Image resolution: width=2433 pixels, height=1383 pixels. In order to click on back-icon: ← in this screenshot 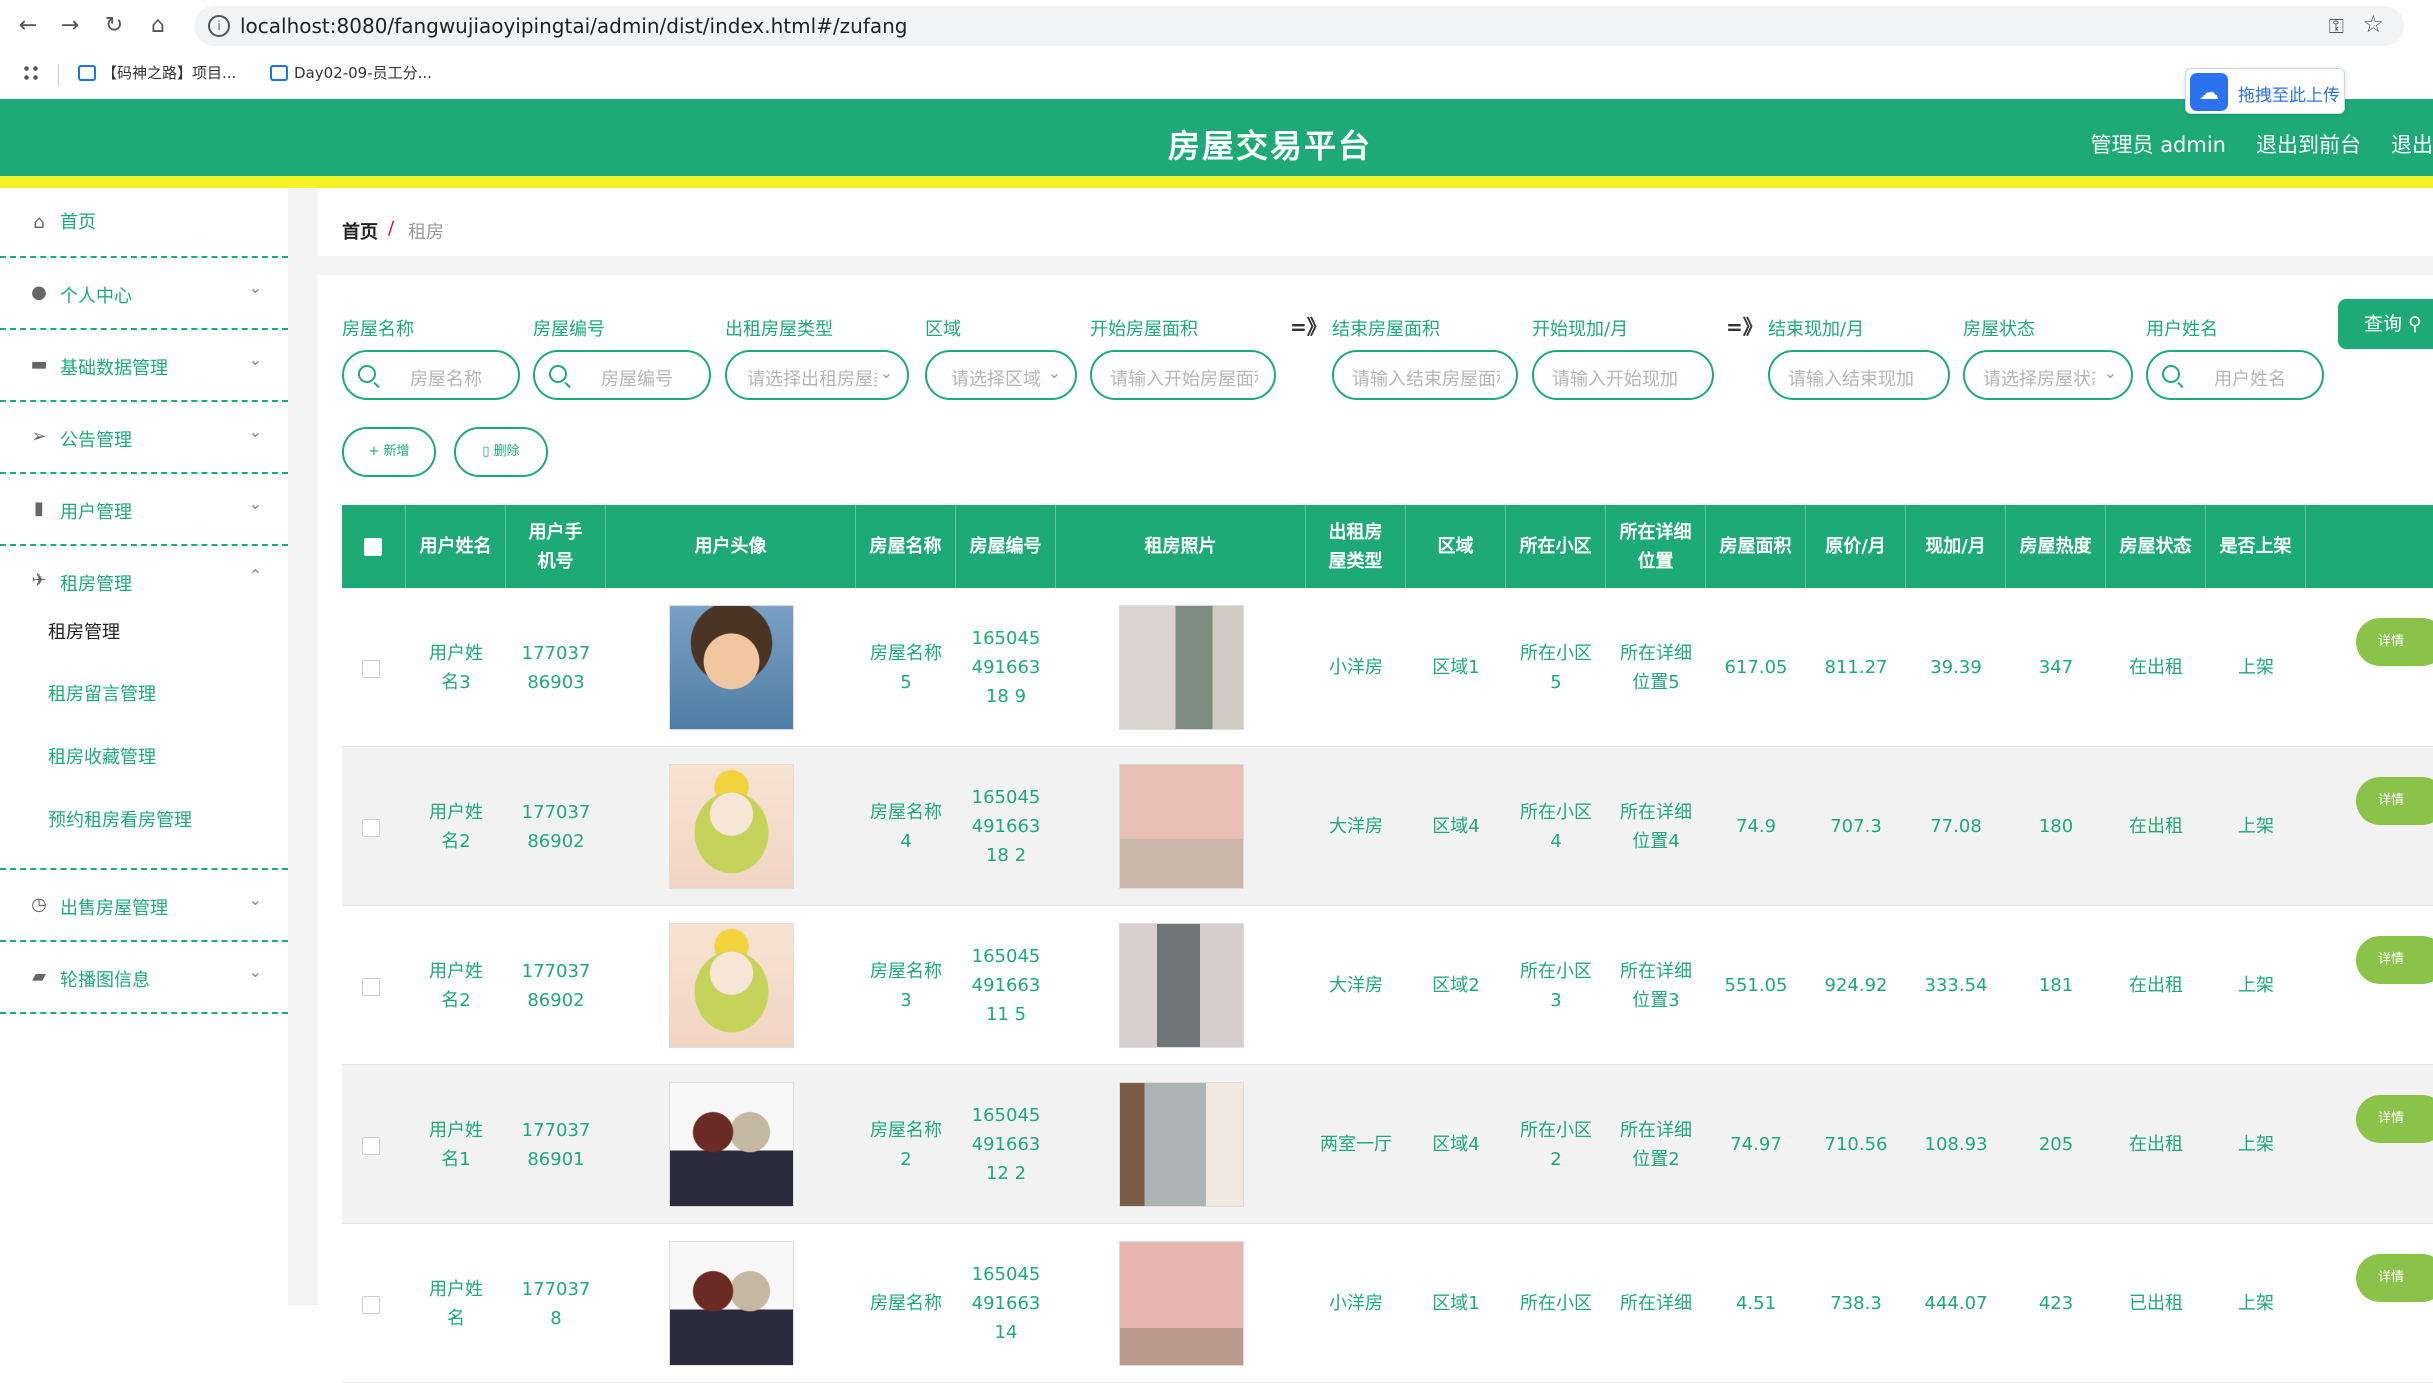, I will do `click(28, 26)`.